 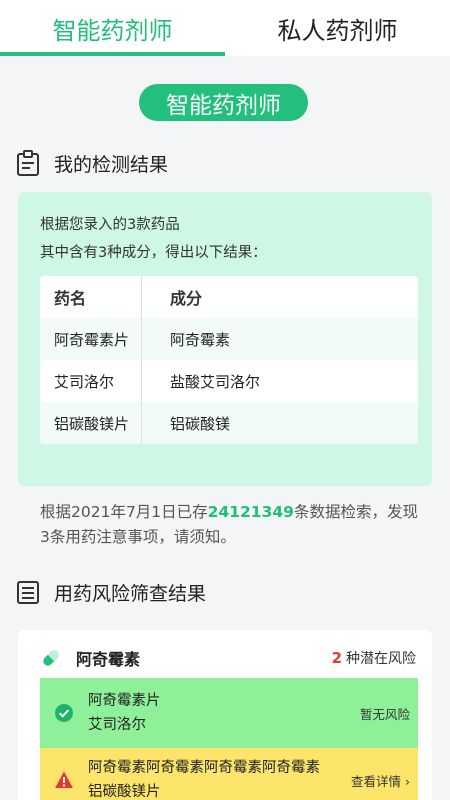 I want to click on table-cell-drug: 艾司洛尔, so click(x=91, y=381).